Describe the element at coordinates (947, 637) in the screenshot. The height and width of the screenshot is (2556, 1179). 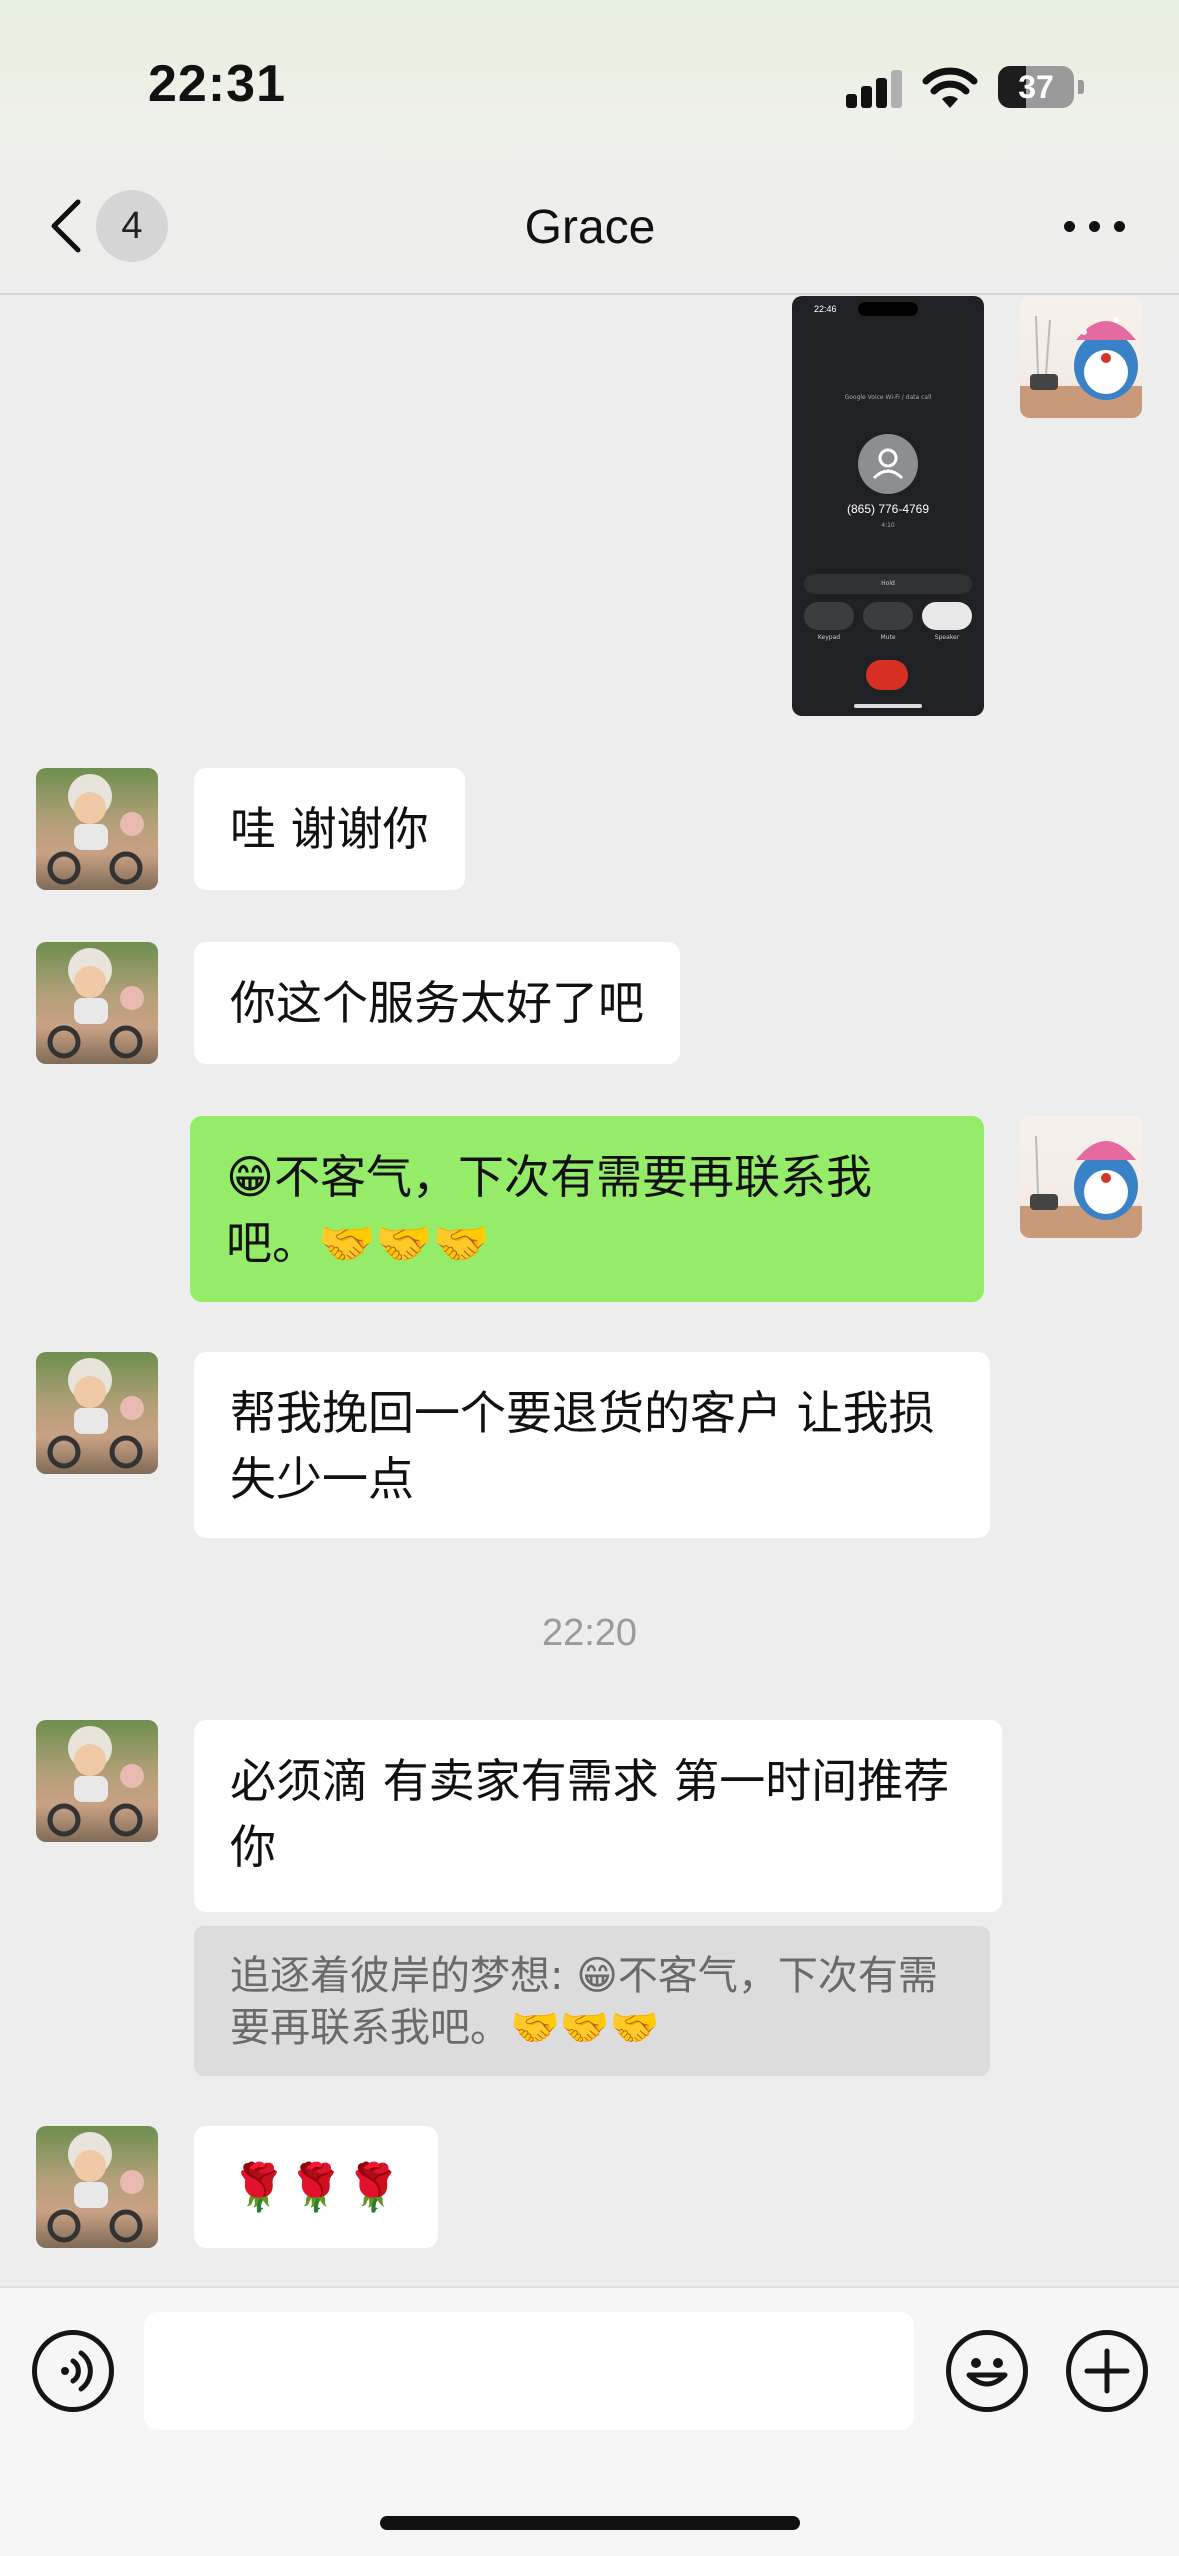
I see `screenshot-speaker-label: Speaker` at that location.